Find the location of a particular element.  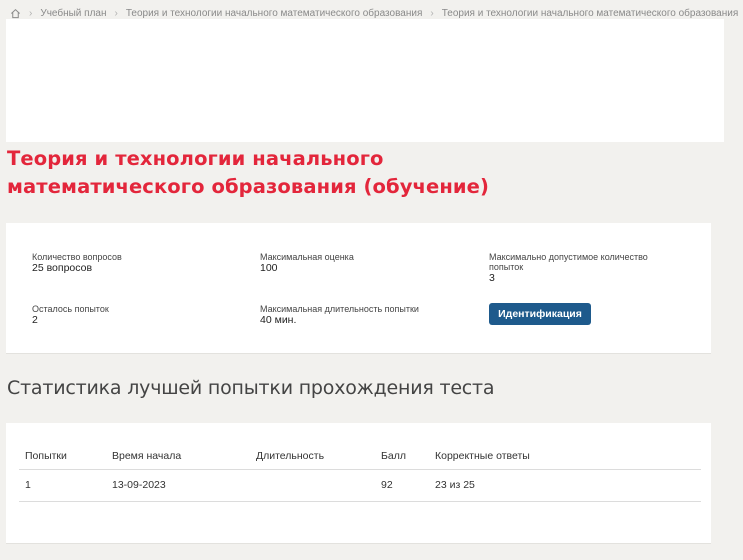

cell-start-time: 13-09-2023 is located at coordinates (178, 485).